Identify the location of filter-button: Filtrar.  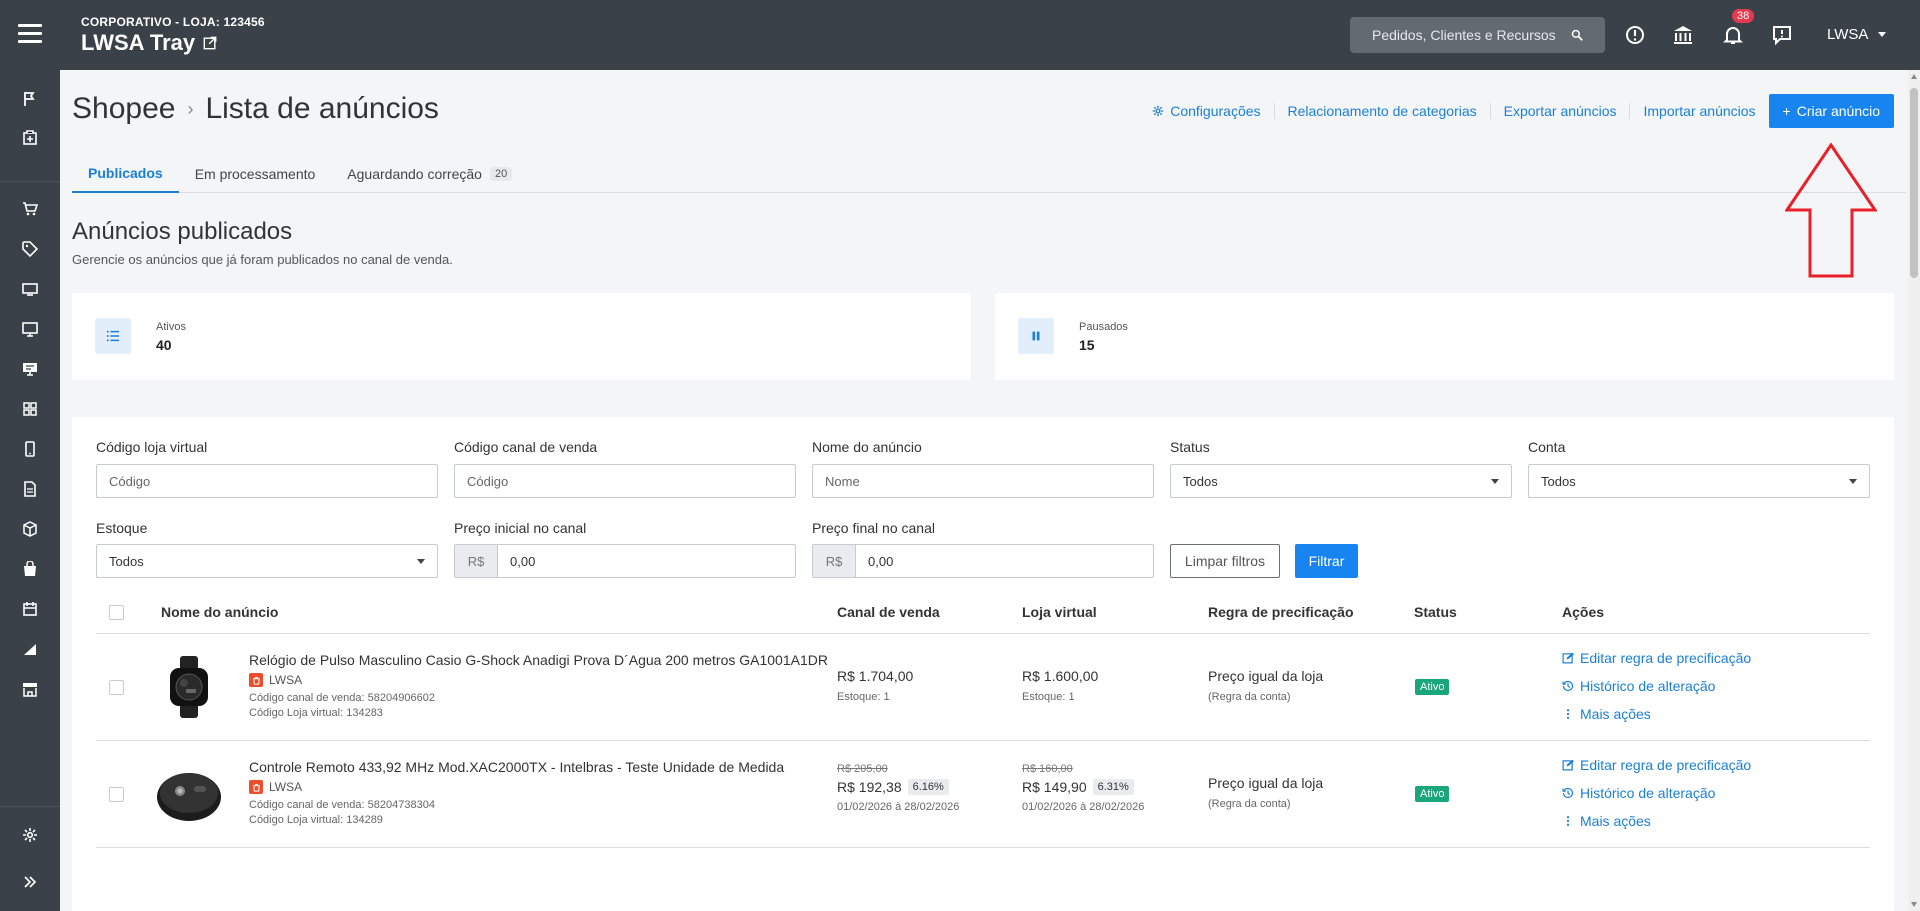
(1326, 561).